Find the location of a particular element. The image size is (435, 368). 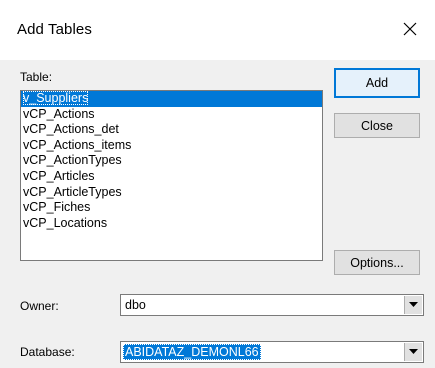

list-item: vCP_ArticleTypes is located at coordinates (171, 193).